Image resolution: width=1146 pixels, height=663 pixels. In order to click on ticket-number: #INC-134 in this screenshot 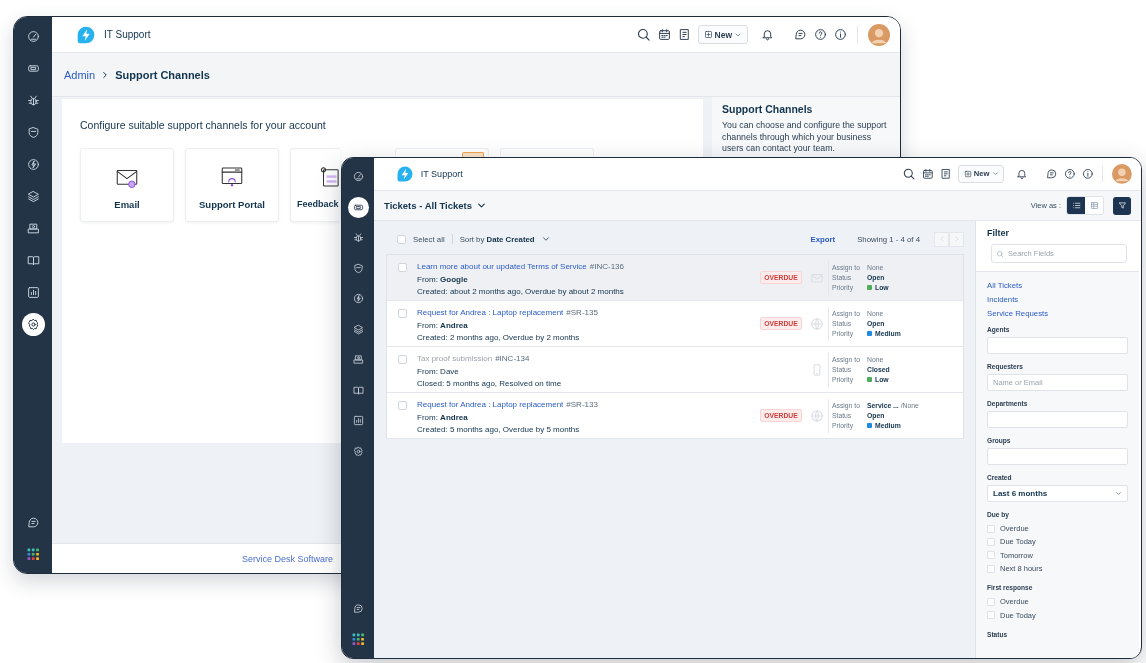, I will do `click(512, 358)`.